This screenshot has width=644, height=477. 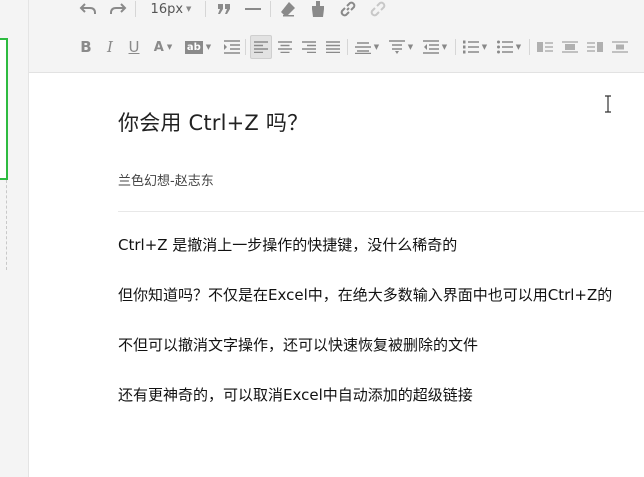 I want to click on underline-icon: U, so click(x=134, y=47).